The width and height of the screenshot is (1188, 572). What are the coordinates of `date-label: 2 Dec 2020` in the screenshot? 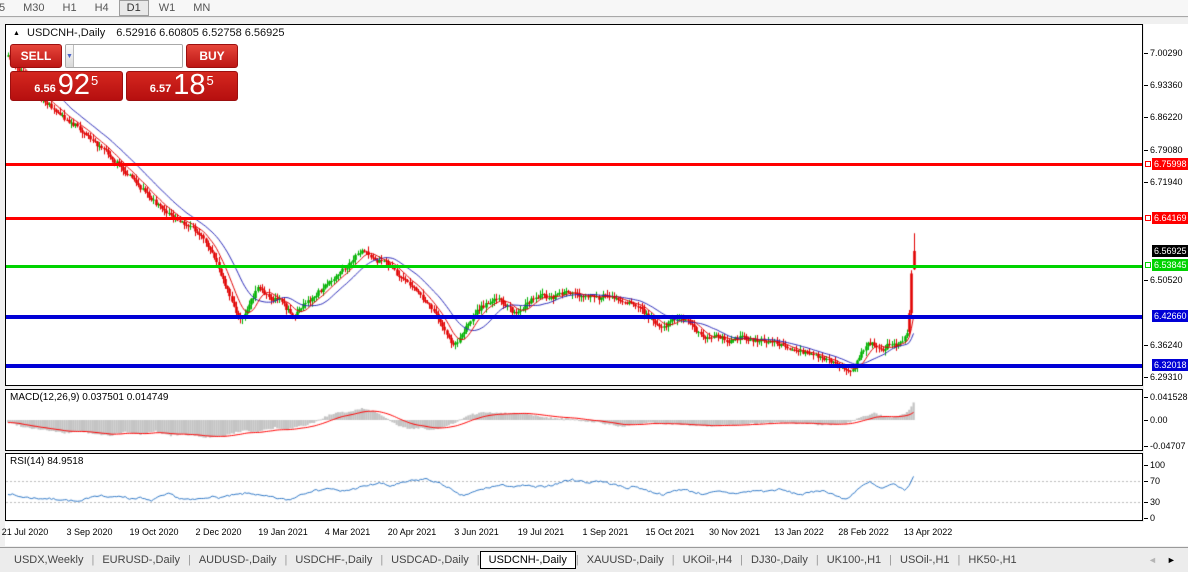 It's located at (218, 532).